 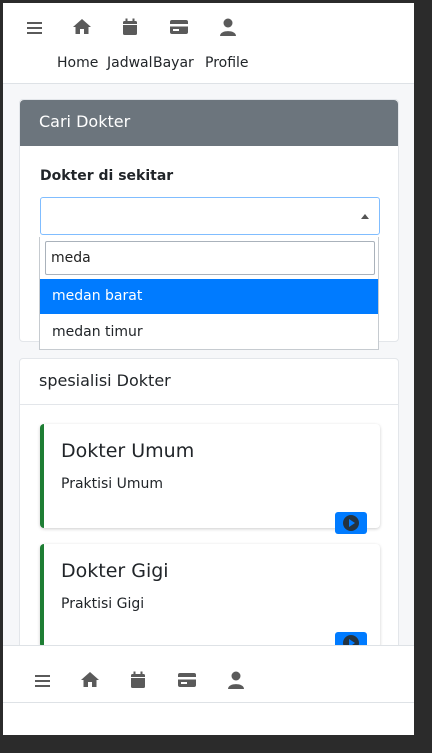 I want to click on nearby-doctor-select, so click(x=210, y=216).